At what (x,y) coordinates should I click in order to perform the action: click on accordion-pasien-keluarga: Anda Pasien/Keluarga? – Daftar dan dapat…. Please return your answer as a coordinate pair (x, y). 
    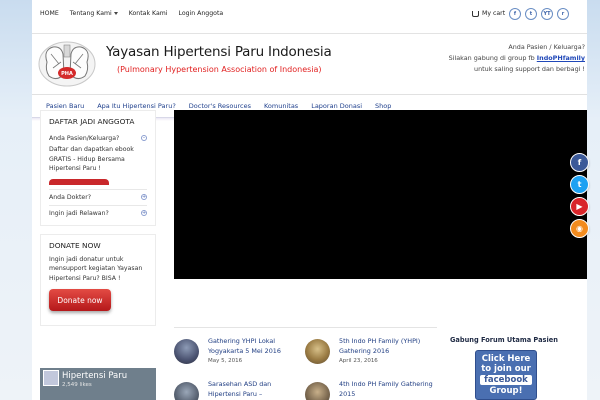
    Looking at the image, I should click on (98, 160).